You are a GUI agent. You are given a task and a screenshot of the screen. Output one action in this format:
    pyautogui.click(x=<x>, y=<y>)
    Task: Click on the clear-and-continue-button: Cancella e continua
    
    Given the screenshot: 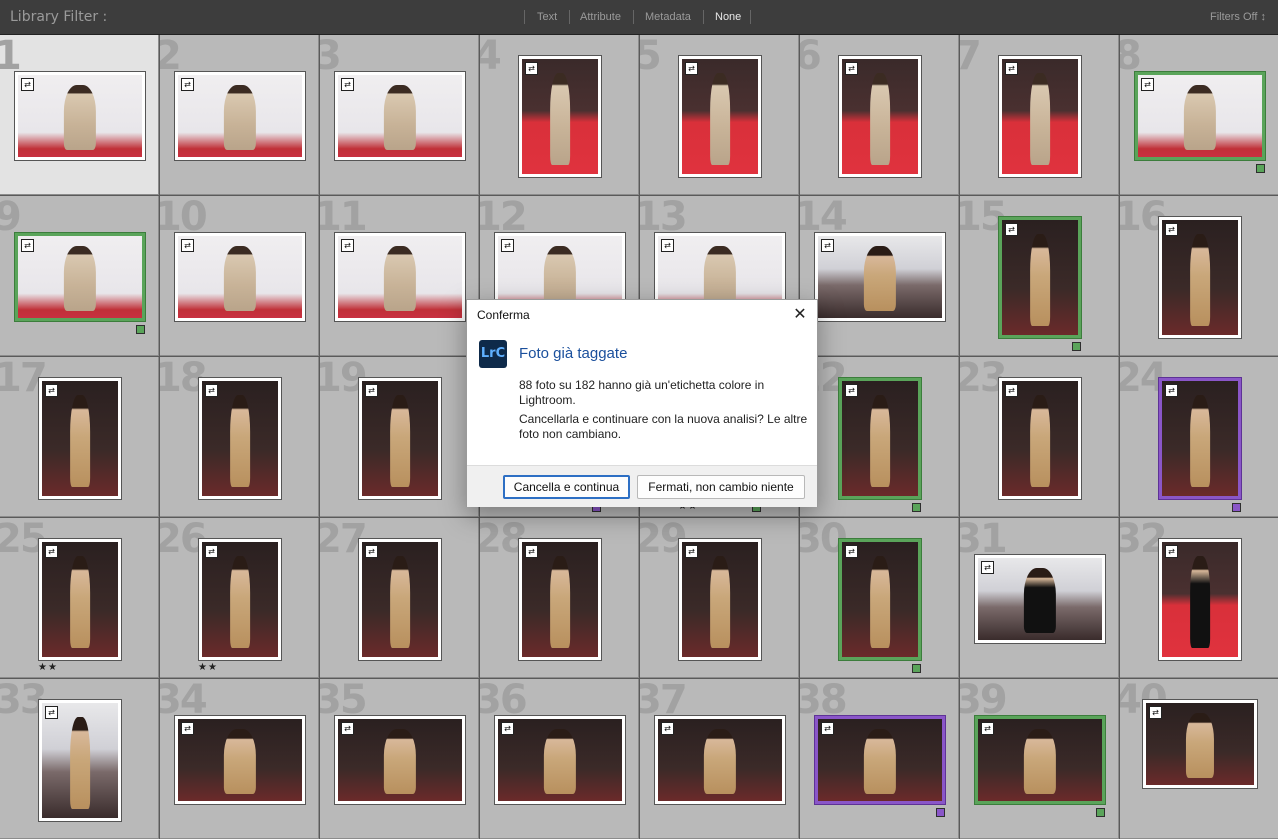 What is the action you would take?
    pyautogui.click(x=566, y=487)
    